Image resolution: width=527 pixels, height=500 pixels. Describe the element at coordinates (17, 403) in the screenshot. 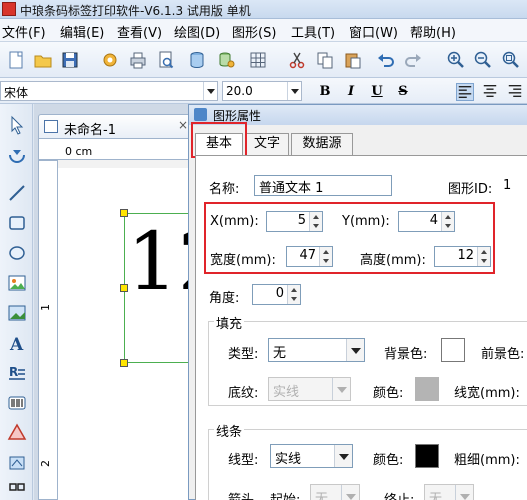

I see `barcode-icon` at that location.